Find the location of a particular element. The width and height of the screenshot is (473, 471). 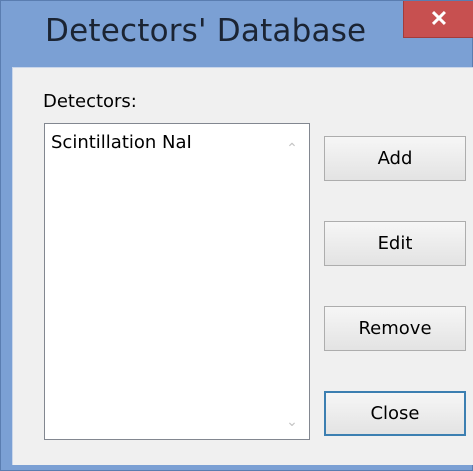

close-button: Close is located at coordinates (395, 413).